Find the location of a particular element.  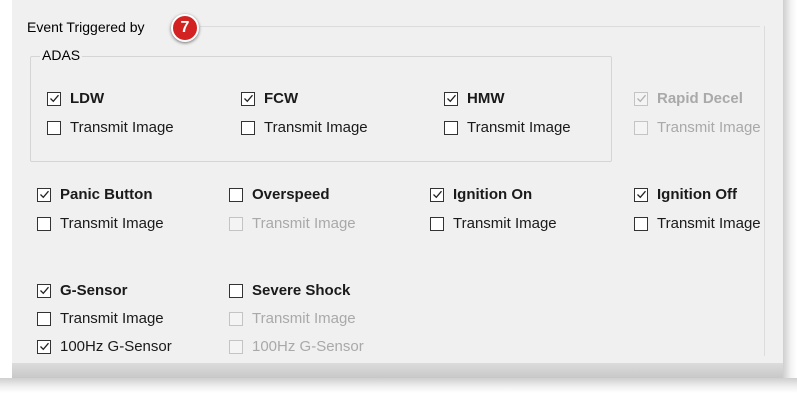

fcw-label: FCW is located at coordinates (281, 98).